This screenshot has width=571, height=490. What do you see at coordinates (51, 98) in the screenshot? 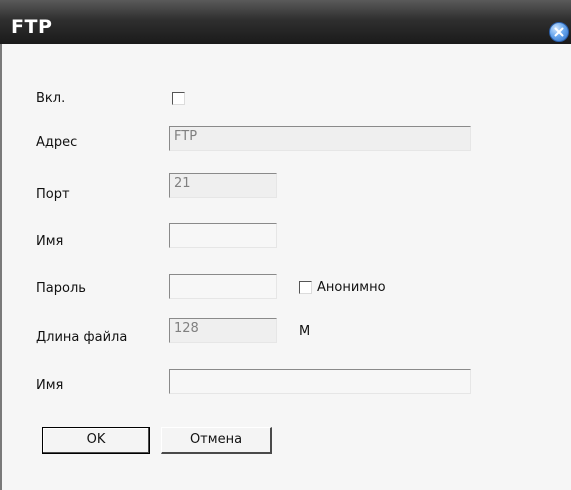
I see `enable-label: Вкл.` at bounding box center [51, 98].